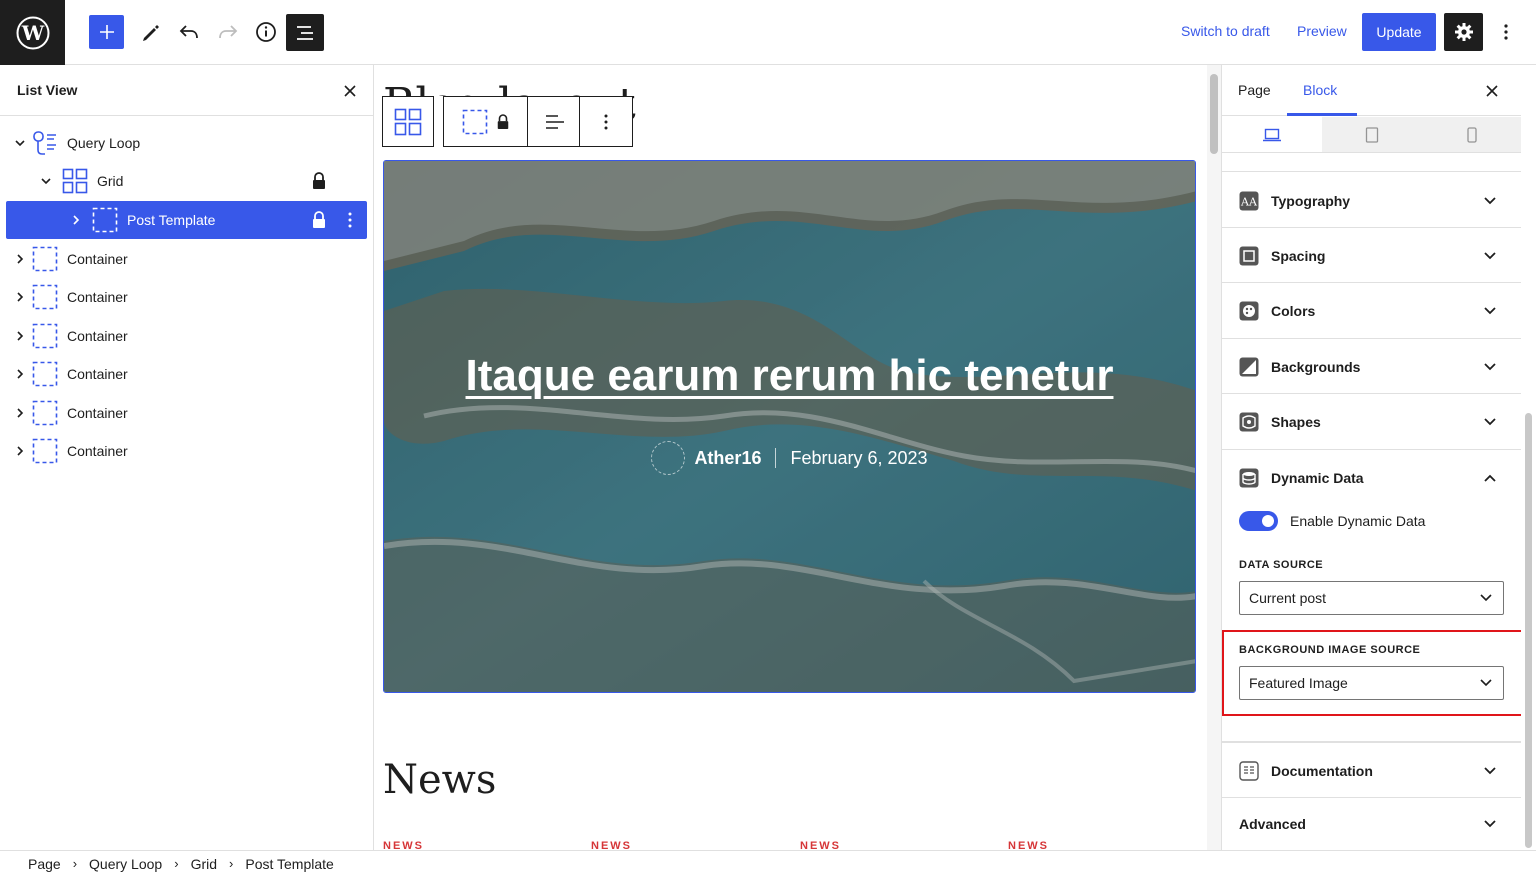 This screenshot has width=1536, height=876. What do you see at coordinates (727, 458) in the screenshot?
I see `post-author: Ather16` at bounding box center [727, 458].